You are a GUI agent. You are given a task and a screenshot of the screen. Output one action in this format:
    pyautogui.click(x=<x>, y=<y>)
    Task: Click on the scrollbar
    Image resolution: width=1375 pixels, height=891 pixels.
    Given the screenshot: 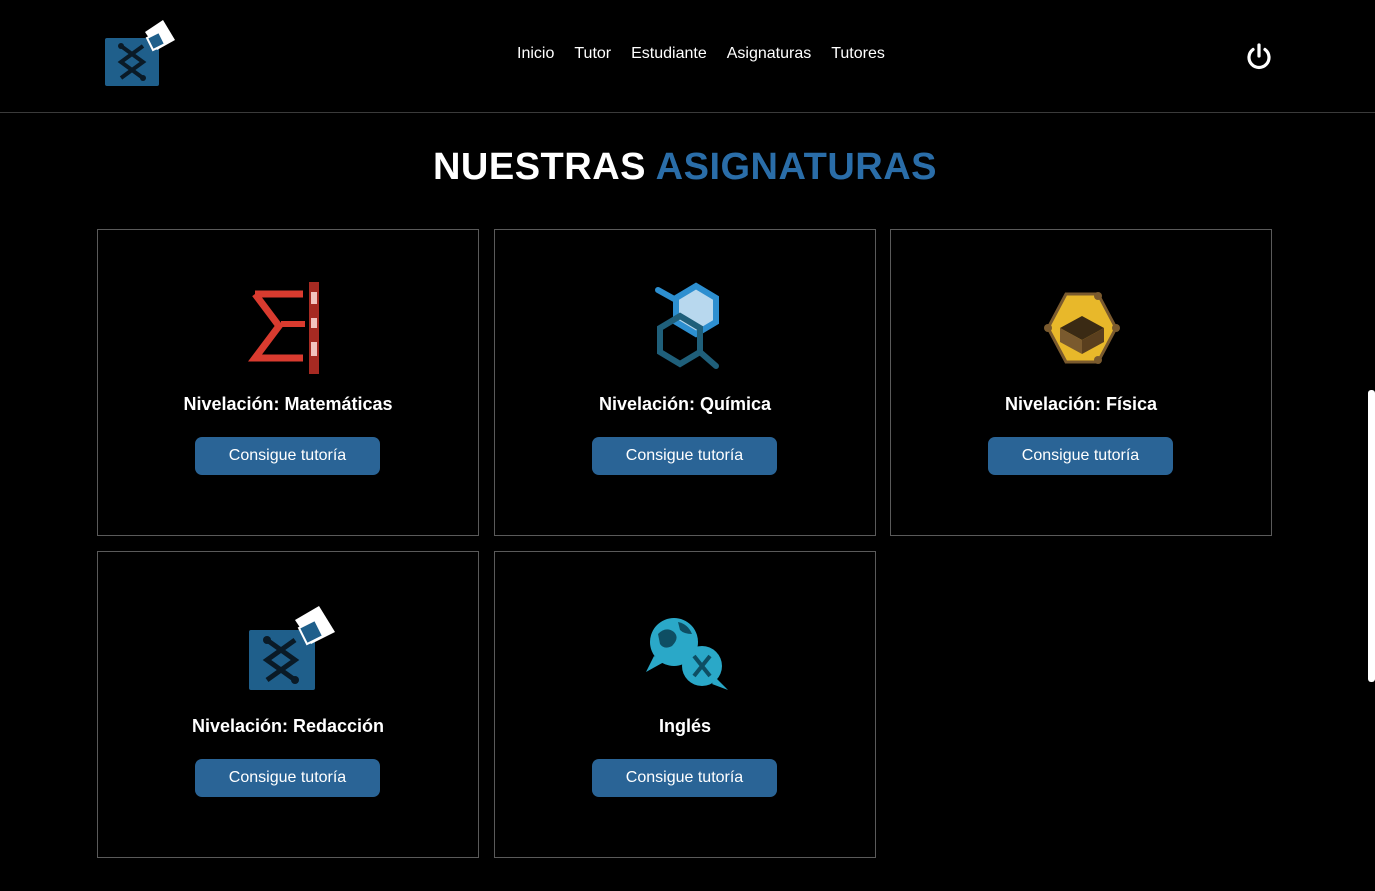 What is the action you would take?
    pyautogui.click(x=1371, y=536)
    